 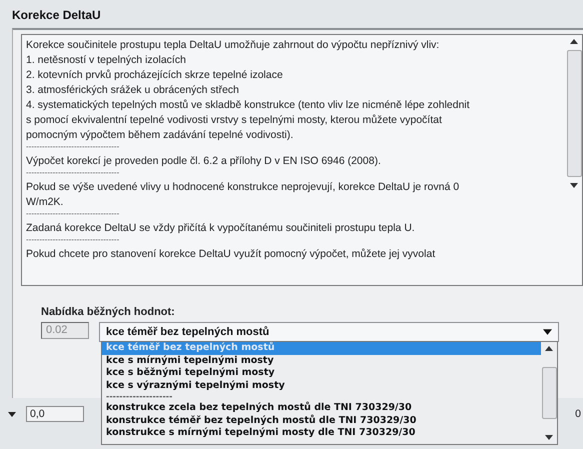 What do you see at coordinates (56, 15) in the screenshot?
I see `dialog-title: Korekce DeltaU` at bounding box center [56, 15].